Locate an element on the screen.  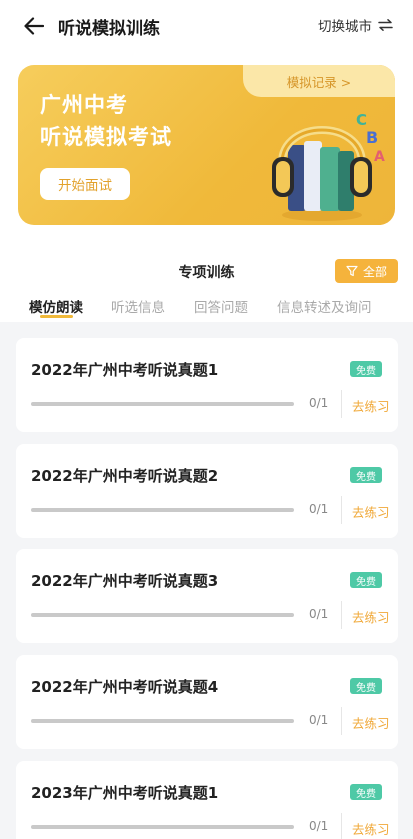
banner-title-line2: 听说模拟考试 is located at coordinates (106, 137).